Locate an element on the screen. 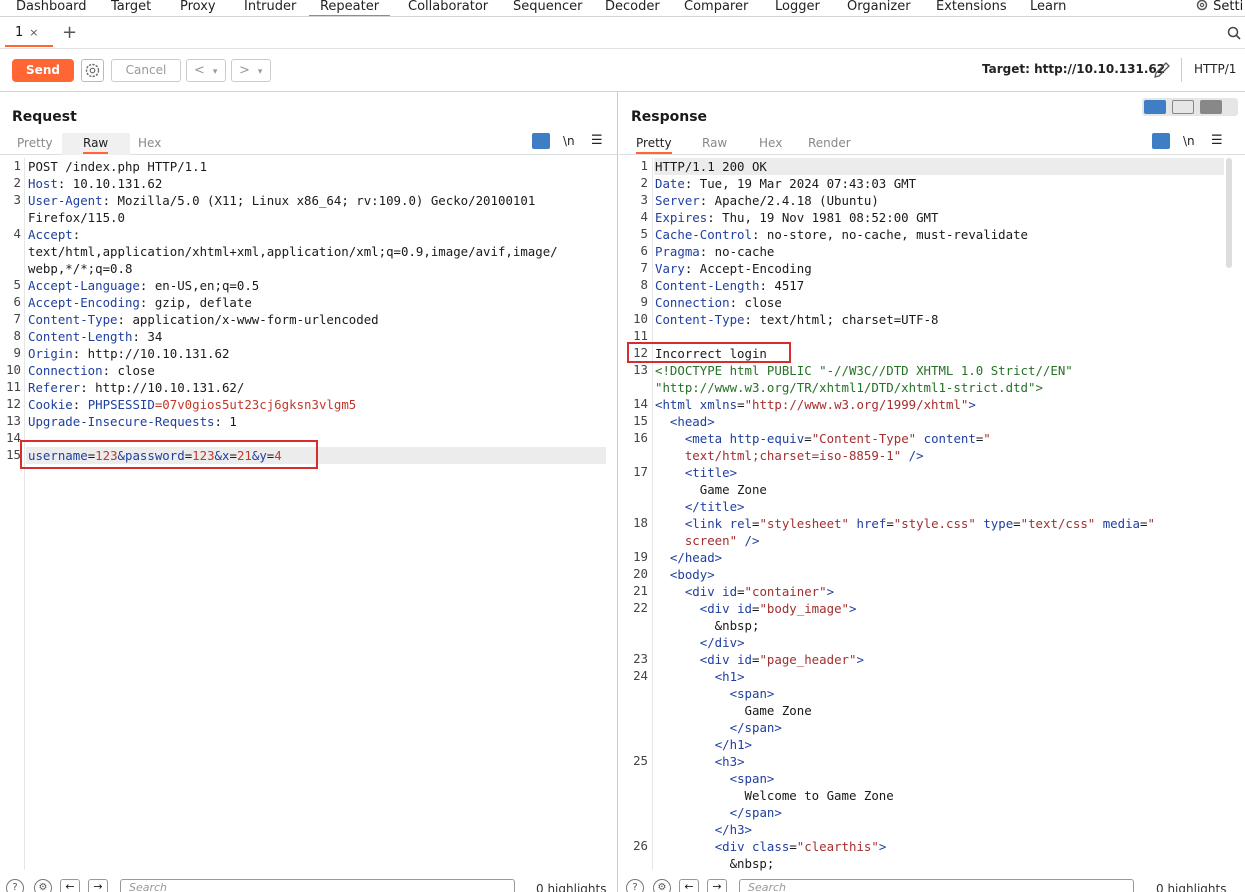 This screenshot has height=892, width=1245. response-line: </div> is located at coordinates (722, 642).